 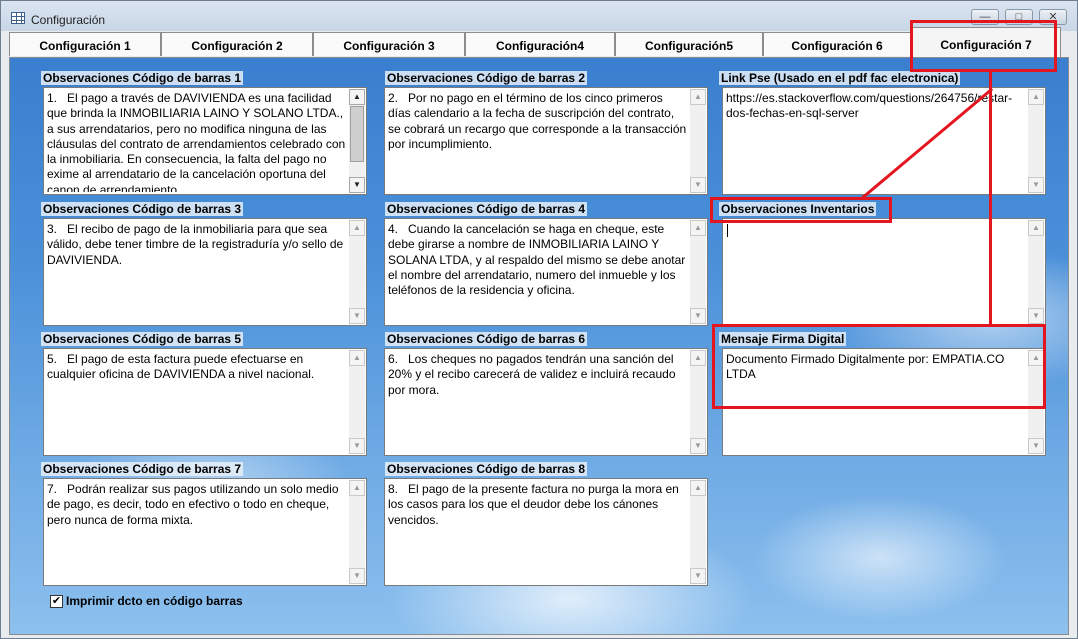 I want to click on obs5-label: Observaciones Código de barras 5, so click(x=142, y=339).